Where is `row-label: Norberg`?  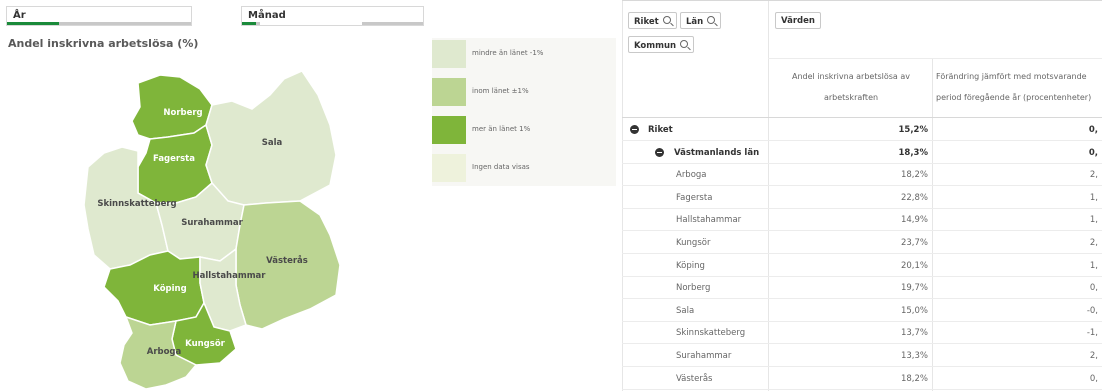 row-label: Norberg is located at coordinates (693, 288).